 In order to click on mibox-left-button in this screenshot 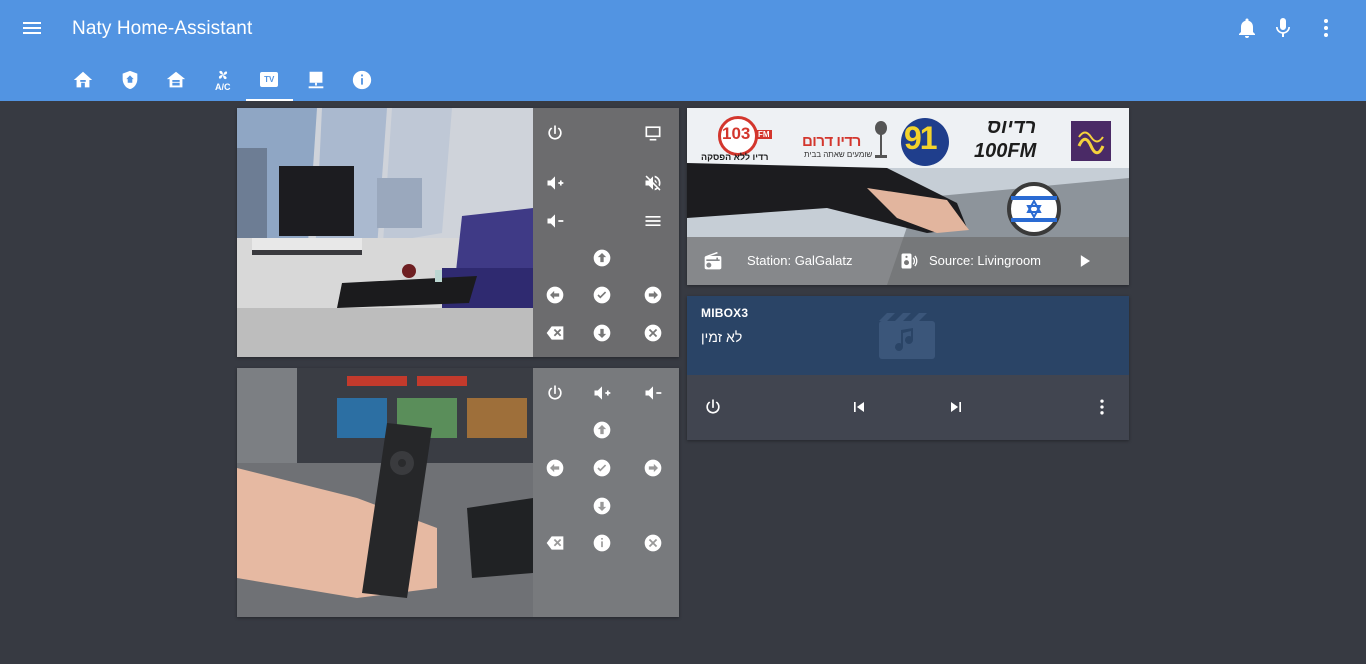, I will do `click(555, 468)`.